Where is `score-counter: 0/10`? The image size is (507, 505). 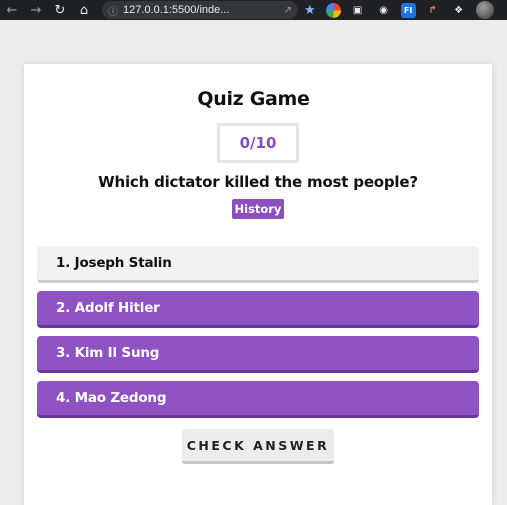
score-counter: 0/10 is located at coordinates (258, 143).